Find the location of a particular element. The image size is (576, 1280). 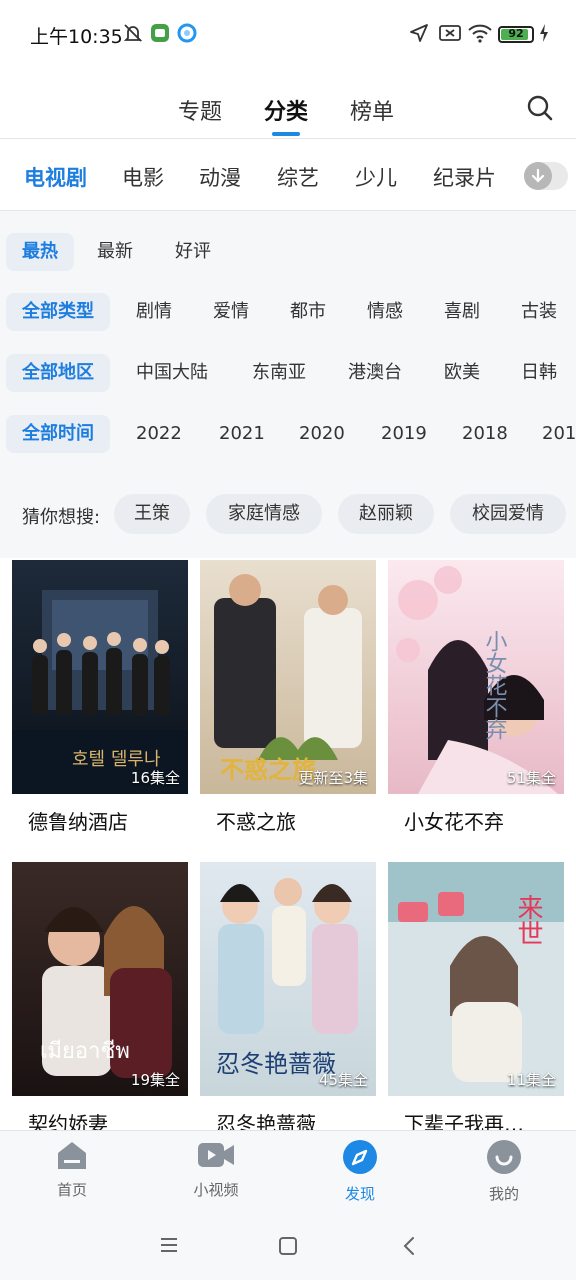

video-card: 小女花不弃 51集全 小女花不弃 is located at coordinates (476, 697).